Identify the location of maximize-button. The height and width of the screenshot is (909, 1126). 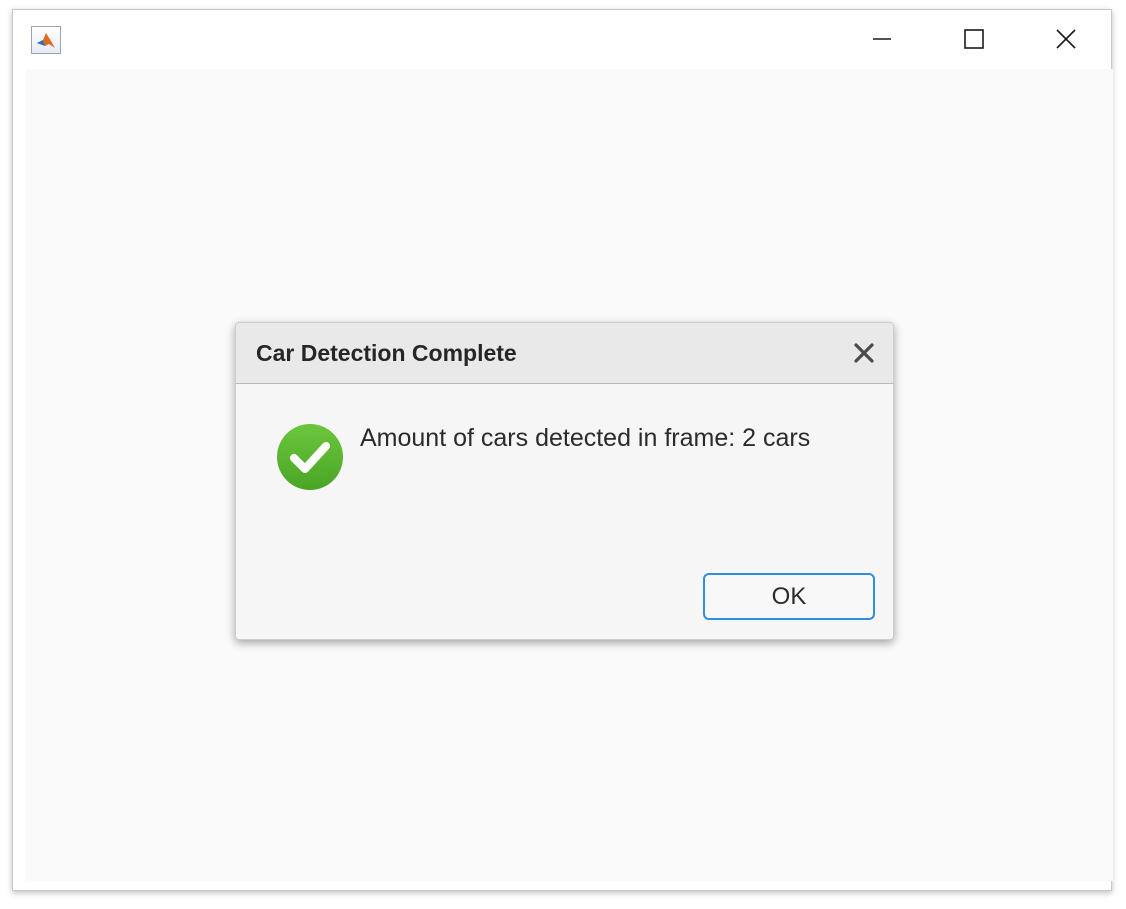
(974, 39).